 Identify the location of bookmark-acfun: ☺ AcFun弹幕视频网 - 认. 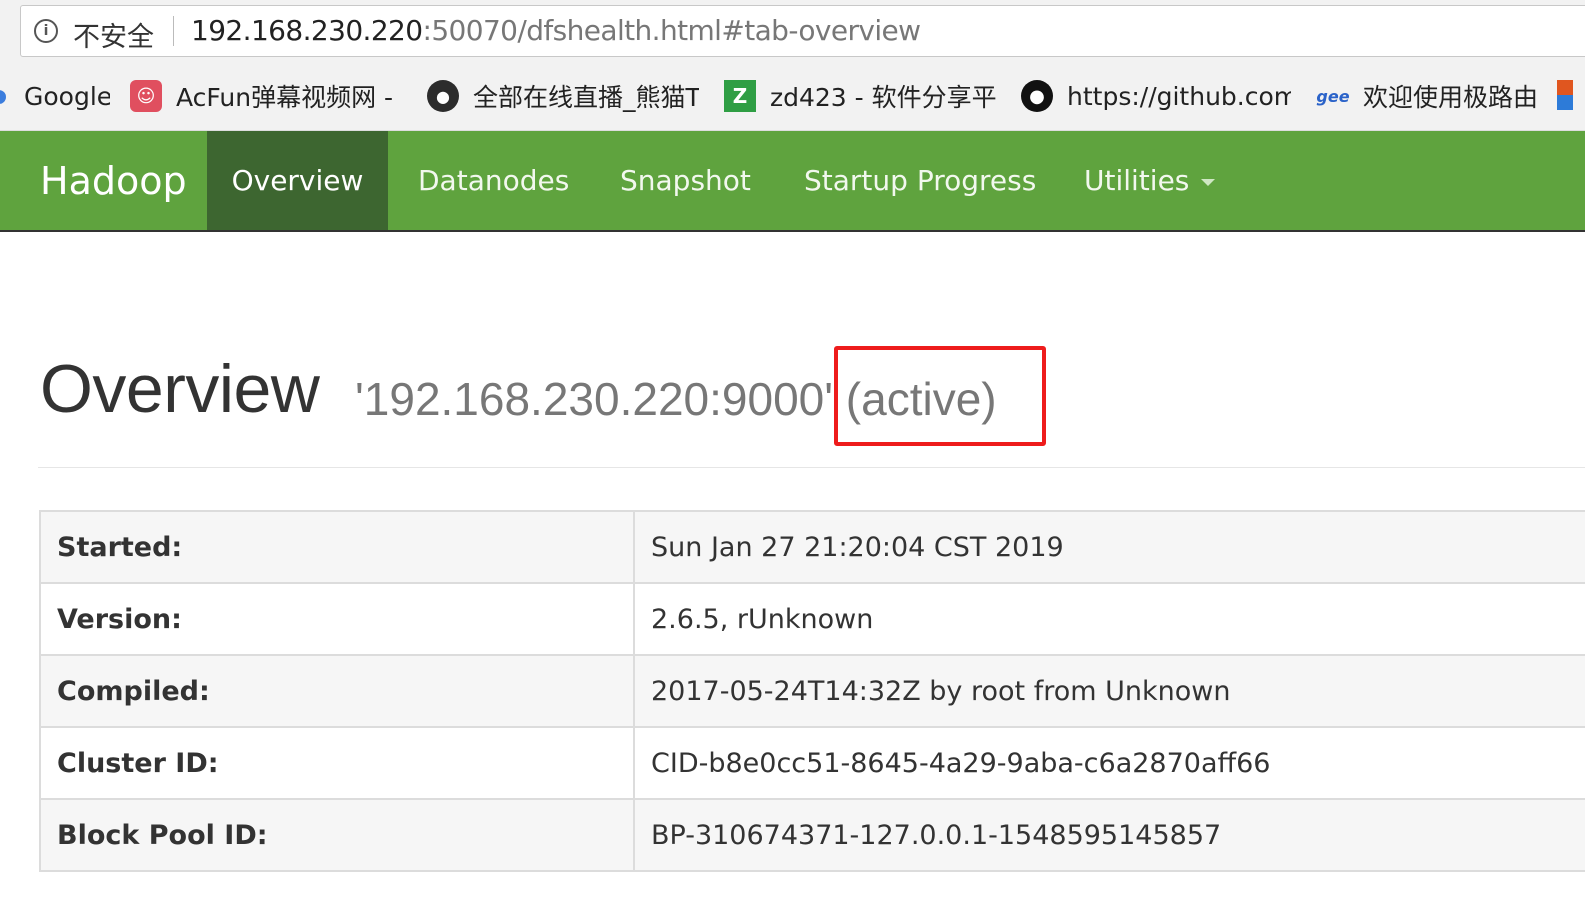
(266, 96).